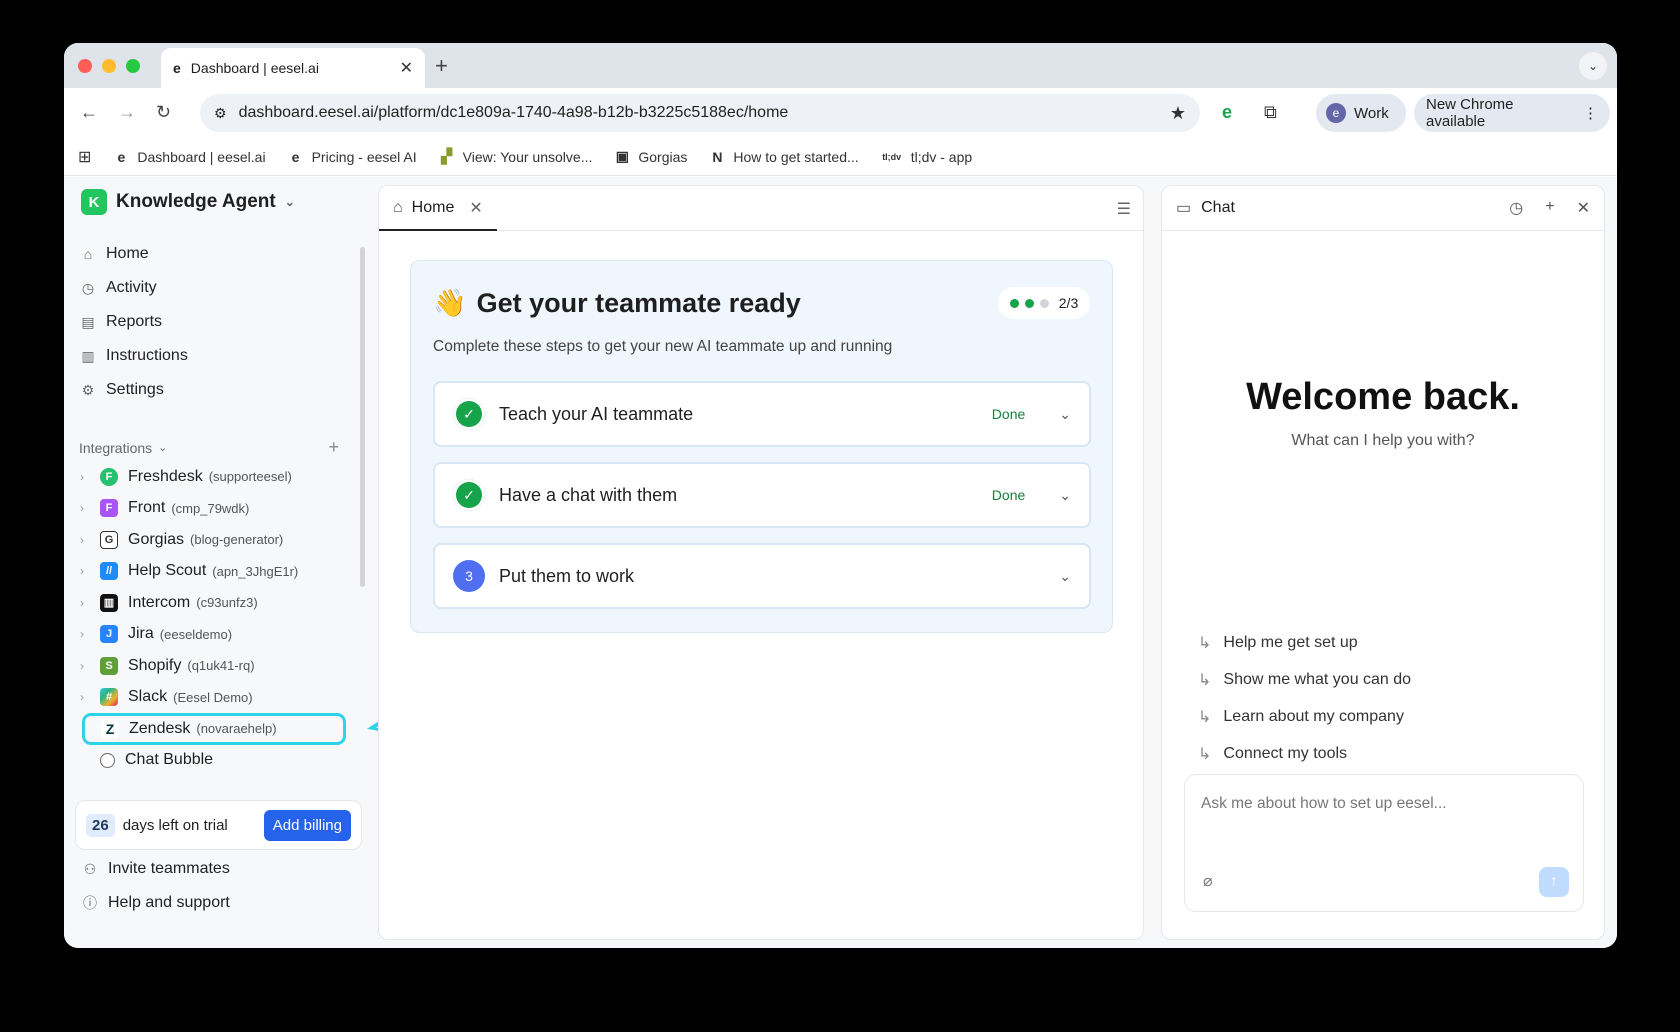  I want to click on integration-account: (eeseldemo), so click(196, 634).